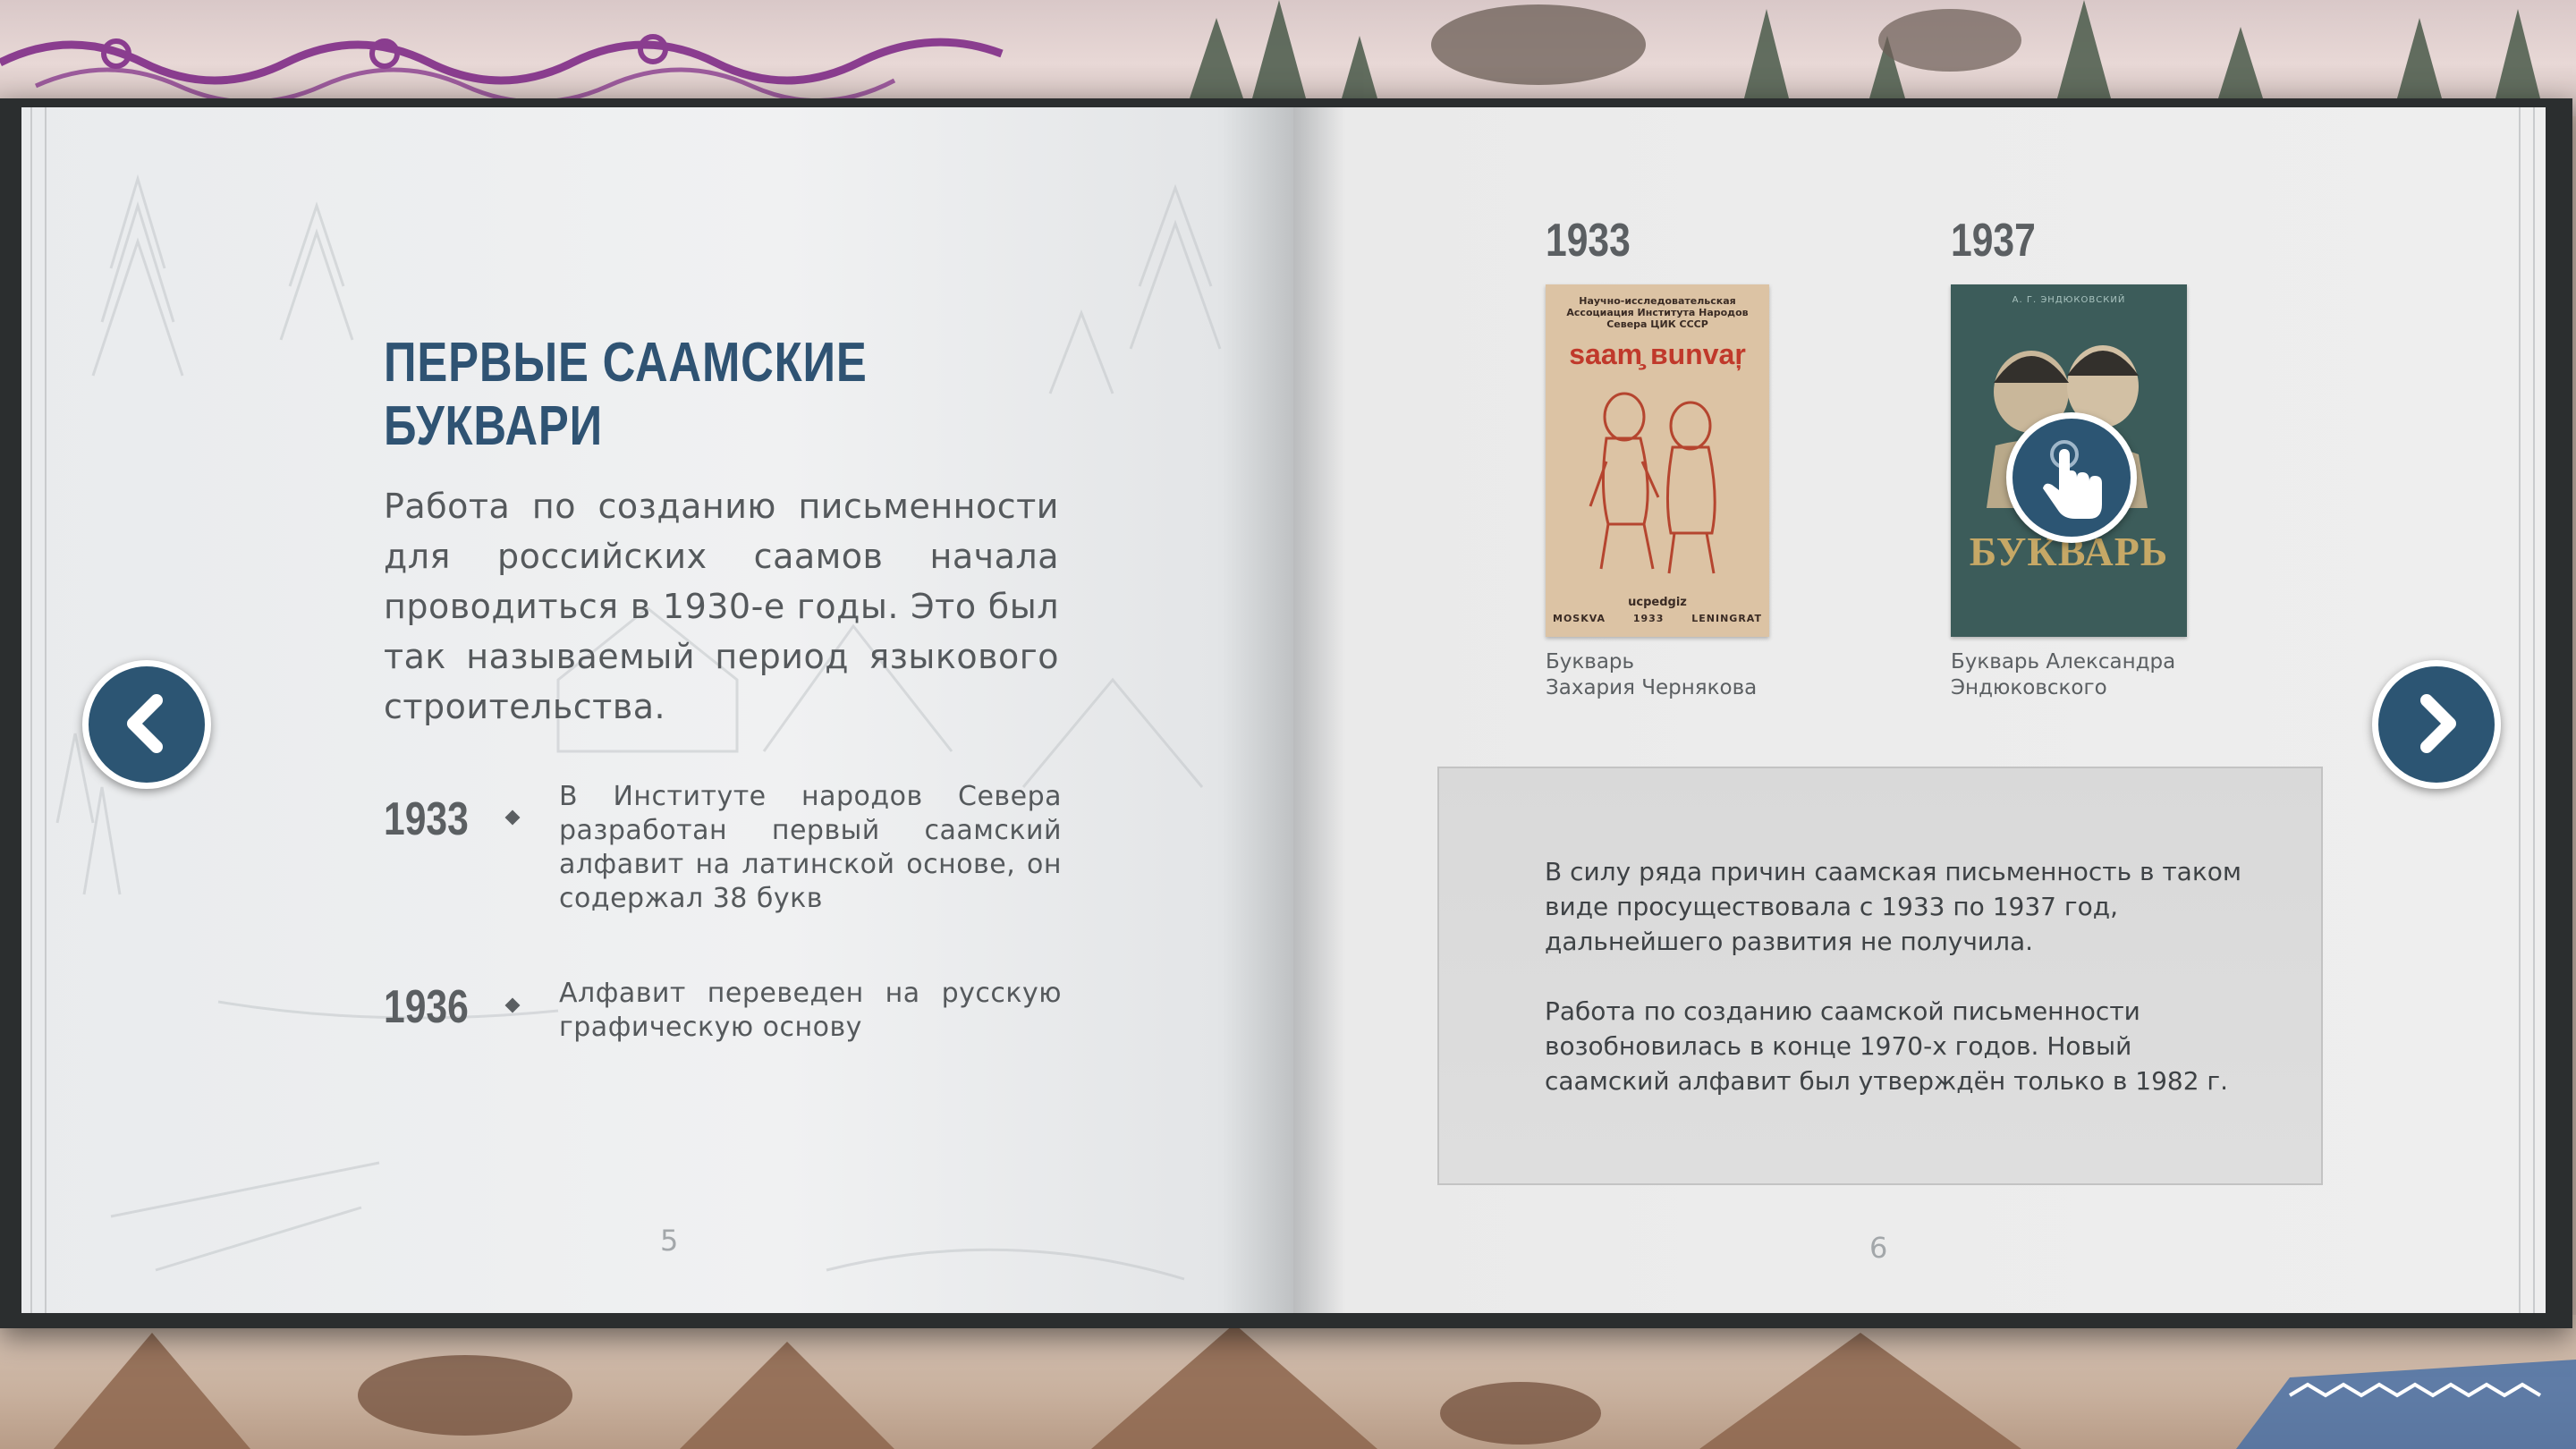 The image size is (2576, 1449). I want to click on prev-page-button, so click(146, 724).